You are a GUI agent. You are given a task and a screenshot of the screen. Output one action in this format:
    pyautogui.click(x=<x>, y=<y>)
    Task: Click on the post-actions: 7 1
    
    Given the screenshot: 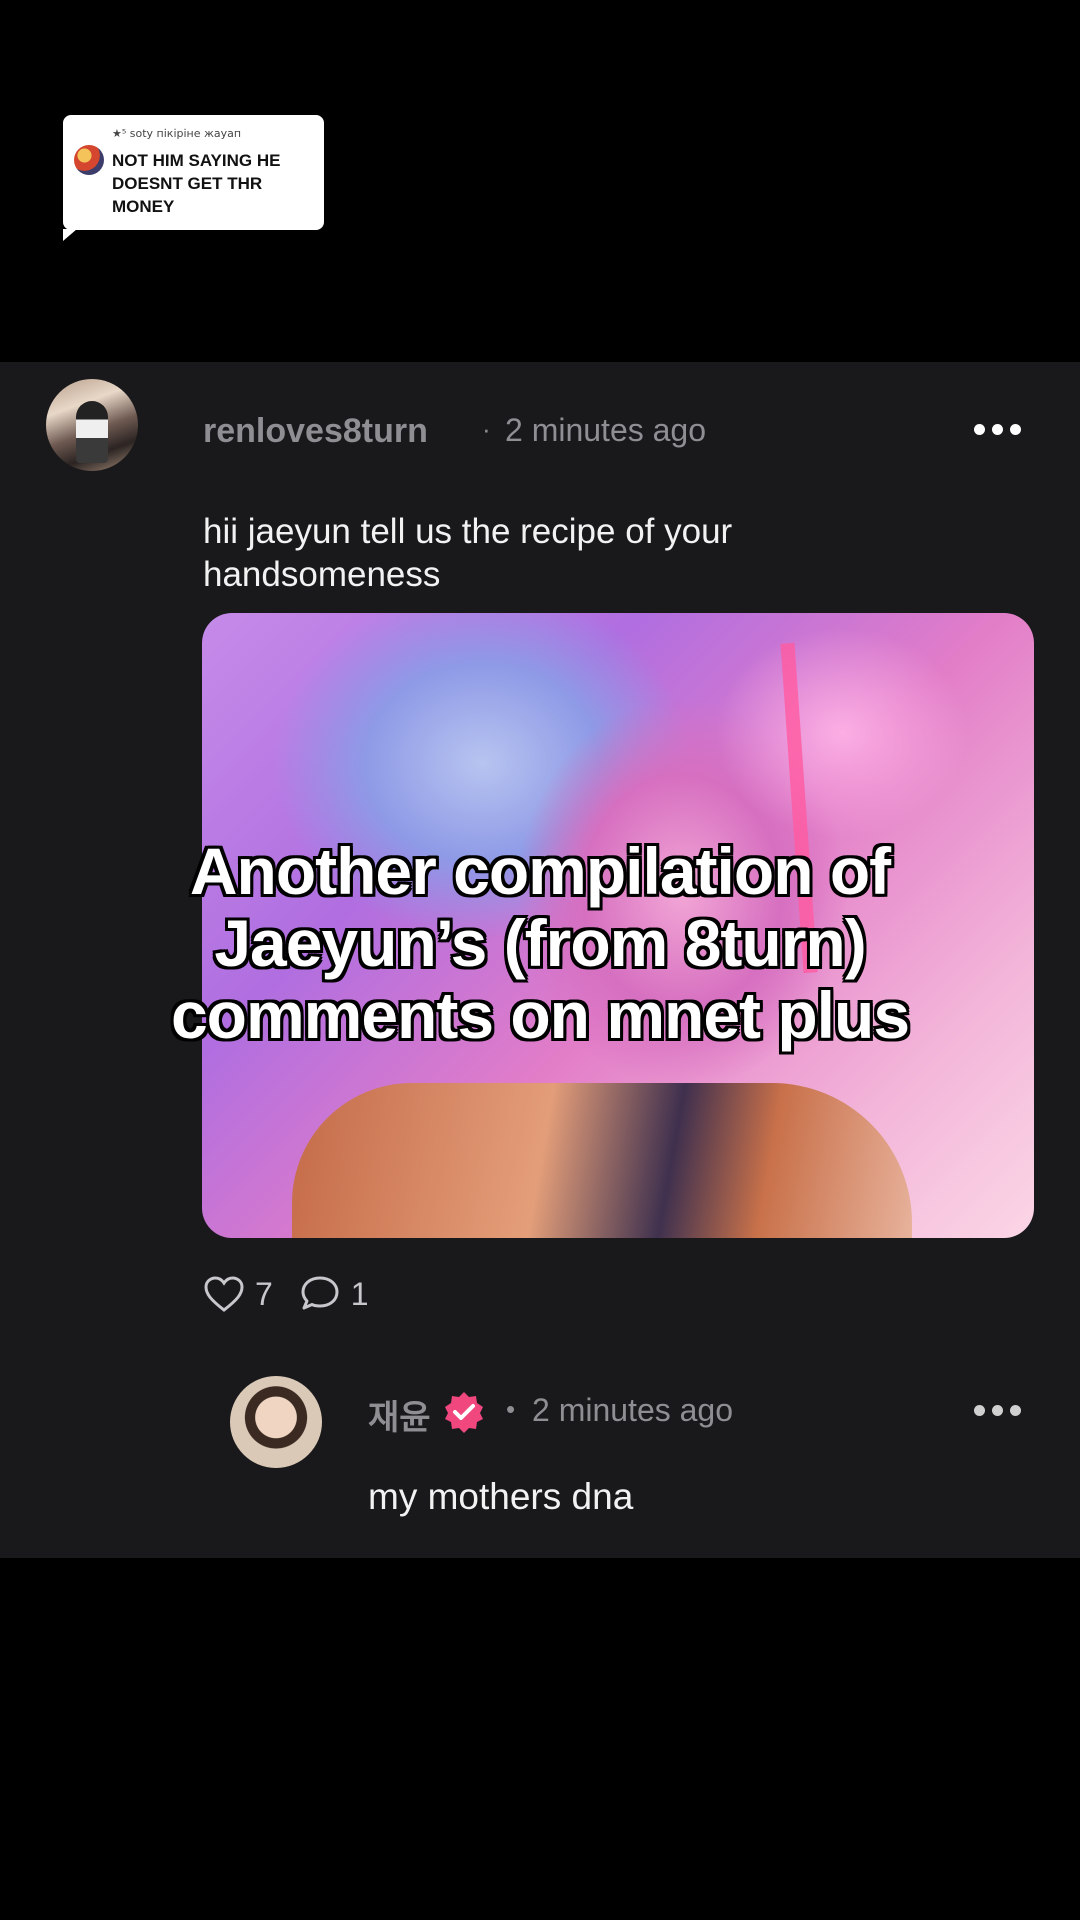 What is the action you would take?
    pyautogui.click(x=299, y=1294)
    